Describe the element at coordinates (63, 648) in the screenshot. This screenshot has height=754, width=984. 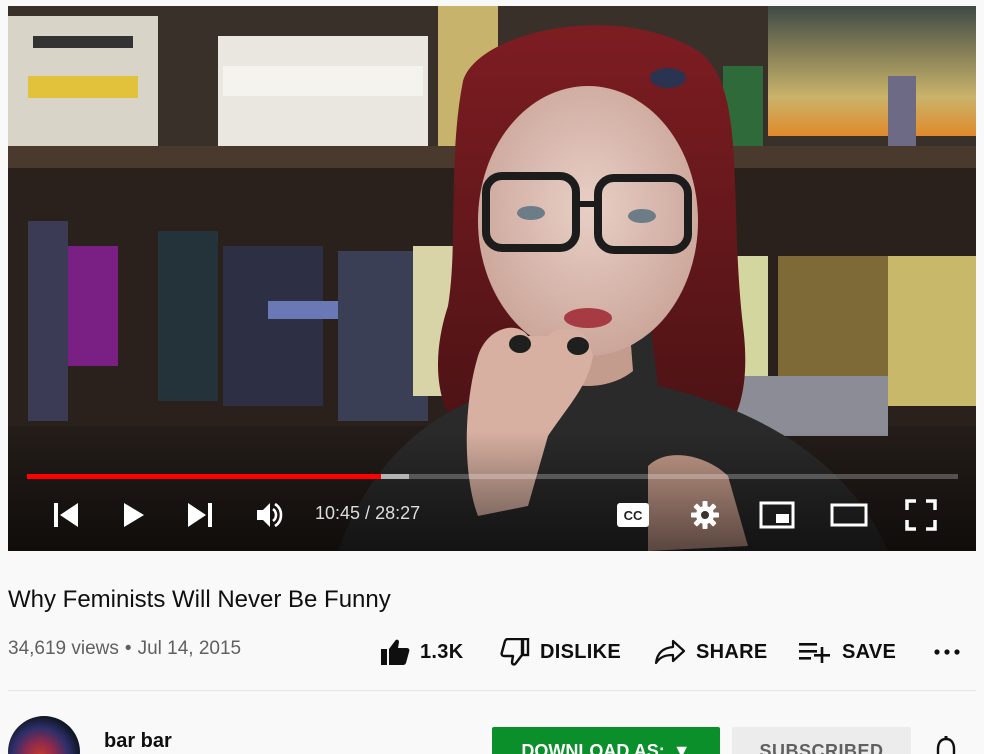
I see `view-count: 34,619 views` at that location.